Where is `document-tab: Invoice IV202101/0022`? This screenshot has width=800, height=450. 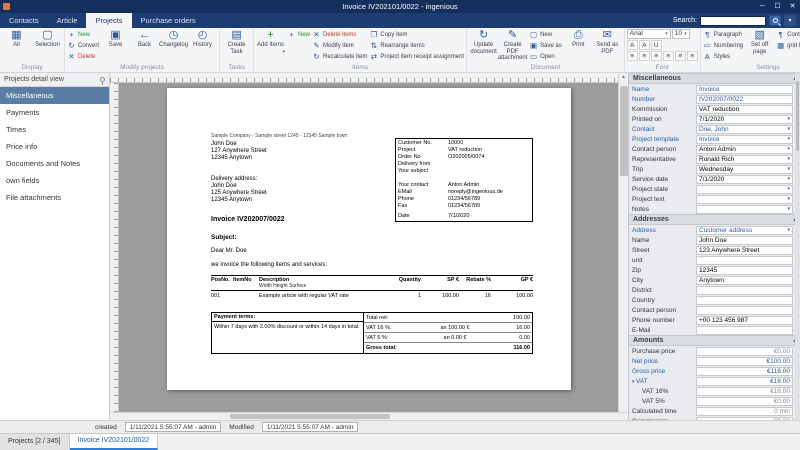
document-tab: Invoice IV202101/0022 is located at coordinates (114, 442).